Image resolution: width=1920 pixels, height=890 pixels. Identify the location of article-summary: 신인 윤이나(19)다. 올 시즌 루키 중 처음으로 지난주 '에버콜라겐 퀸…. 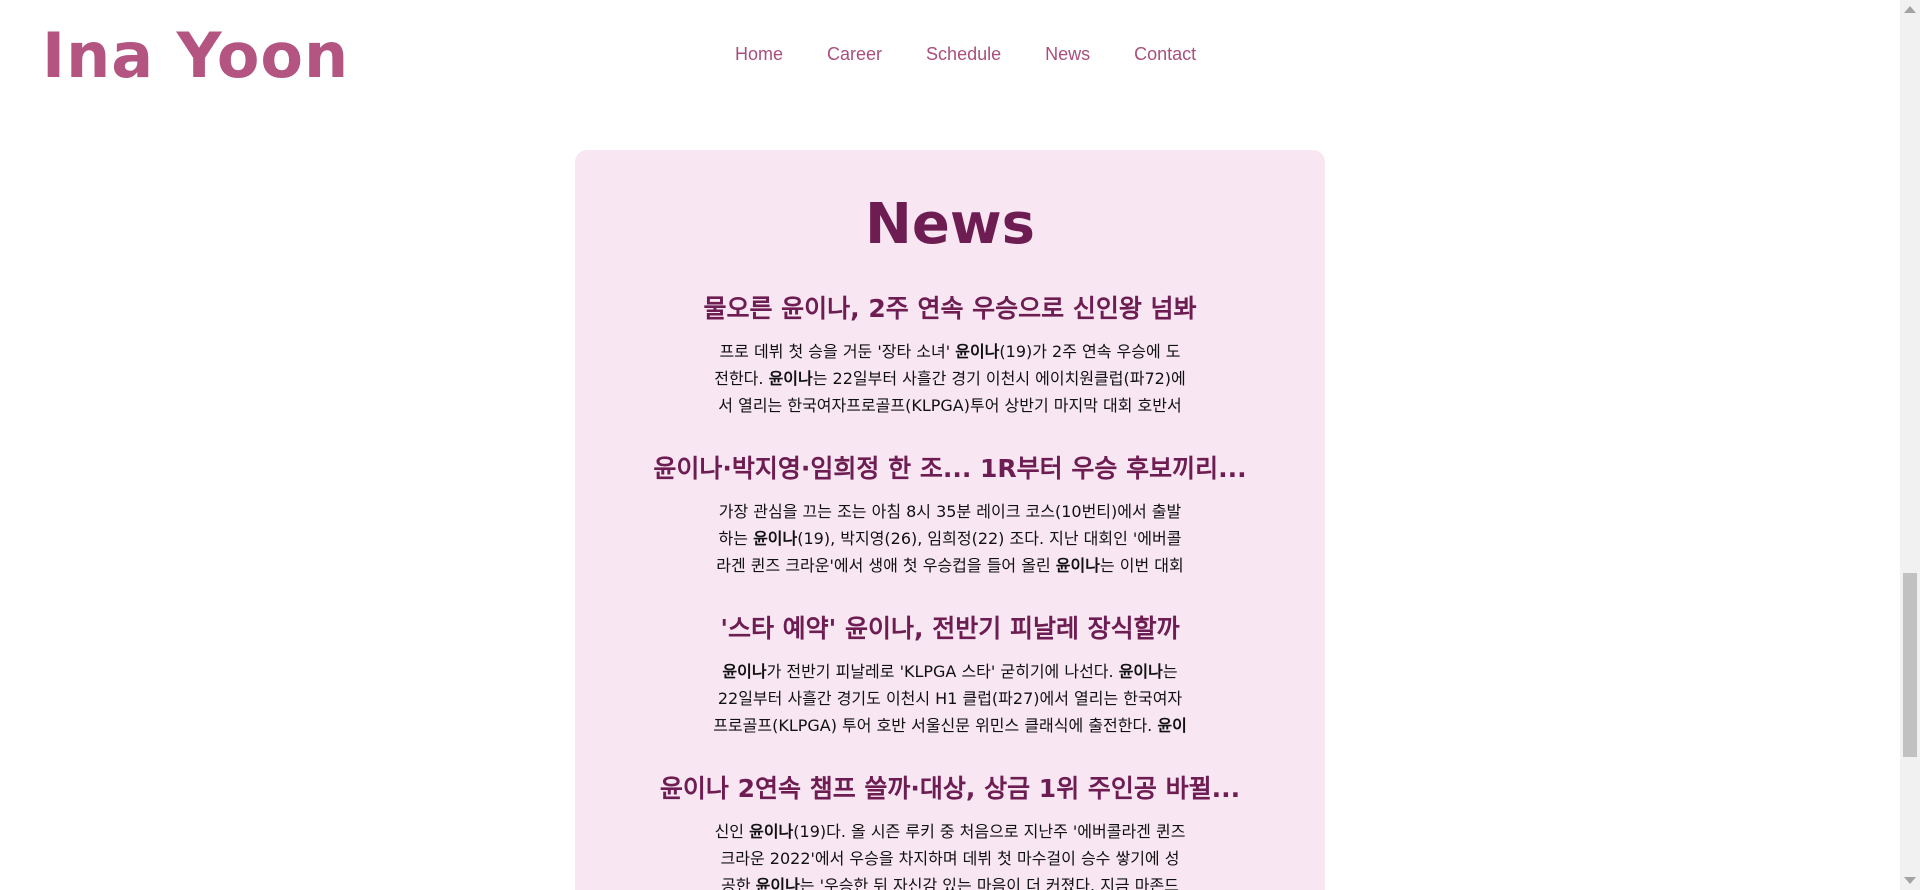
(950, 854).